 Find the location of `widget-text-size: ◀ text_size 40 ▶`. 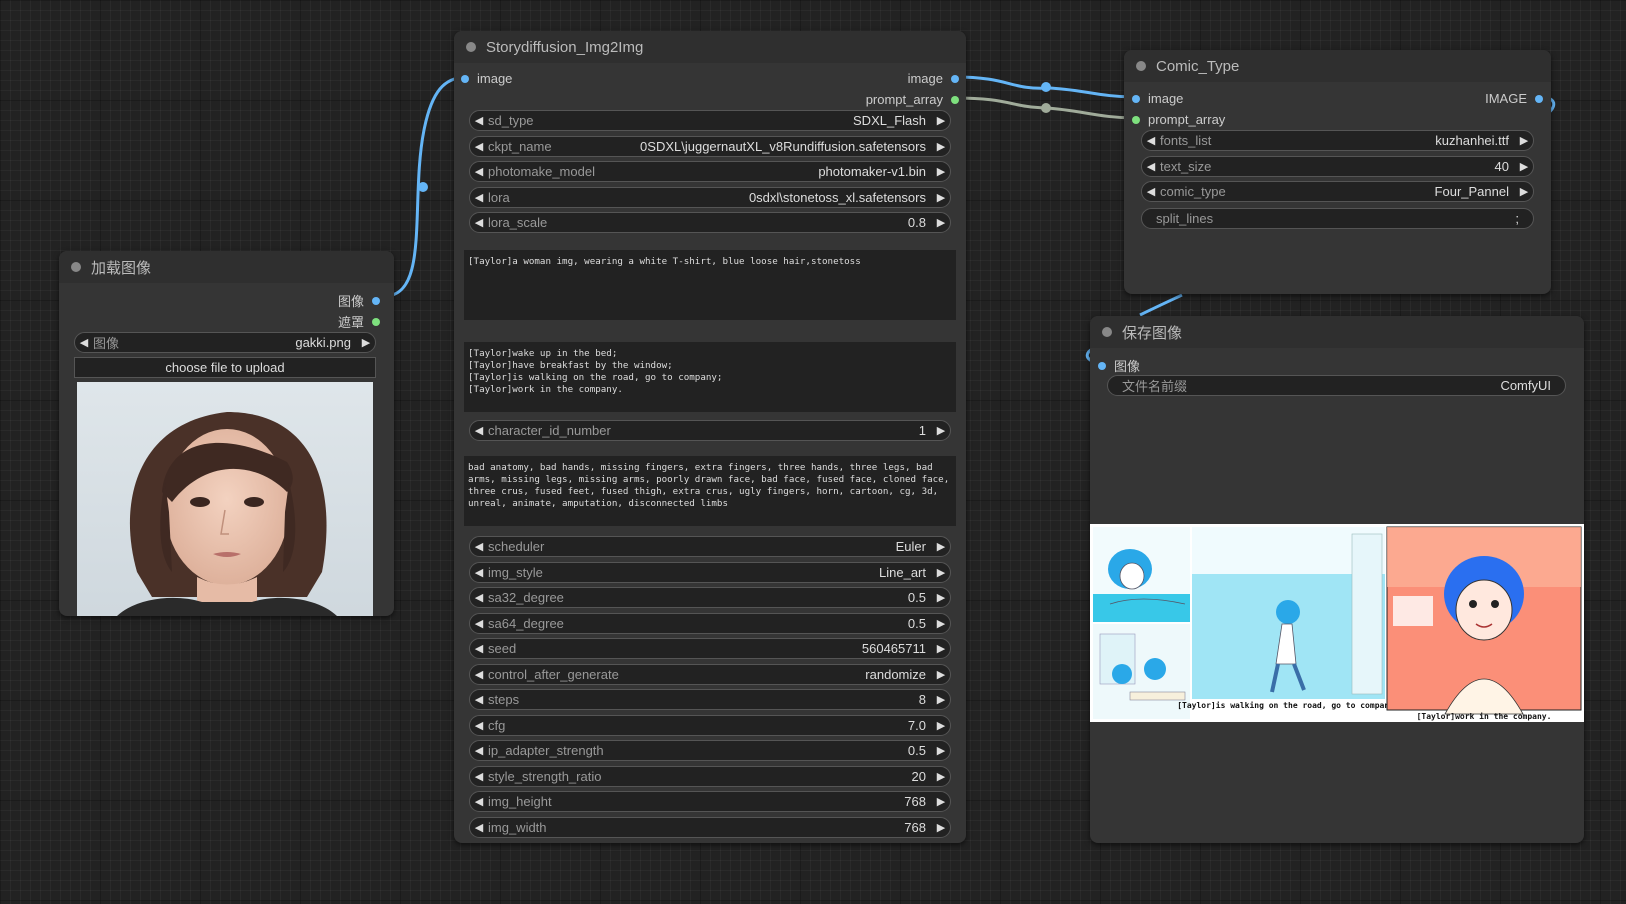

widget-text-size: ◀ text_size 40 ▶ is located at coordinates (1337, 166).